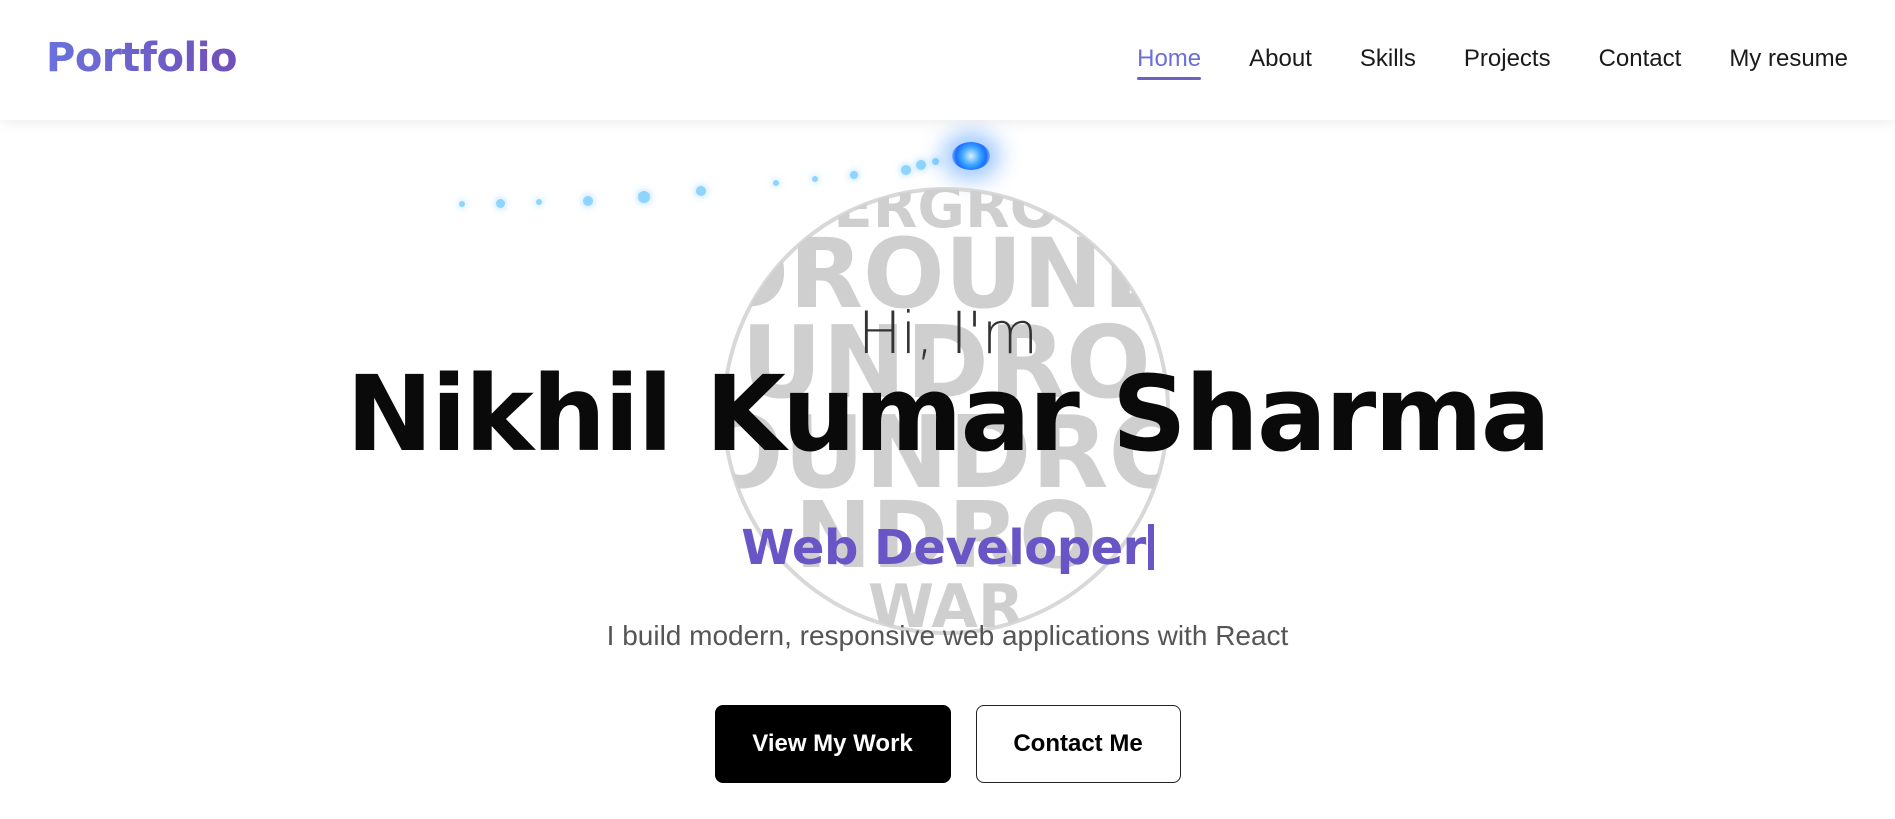 This screenshot has height=819, width=1895. Describe the element at coordinates (947, 180) in the screenshot. I see `comet-trail` at that location.